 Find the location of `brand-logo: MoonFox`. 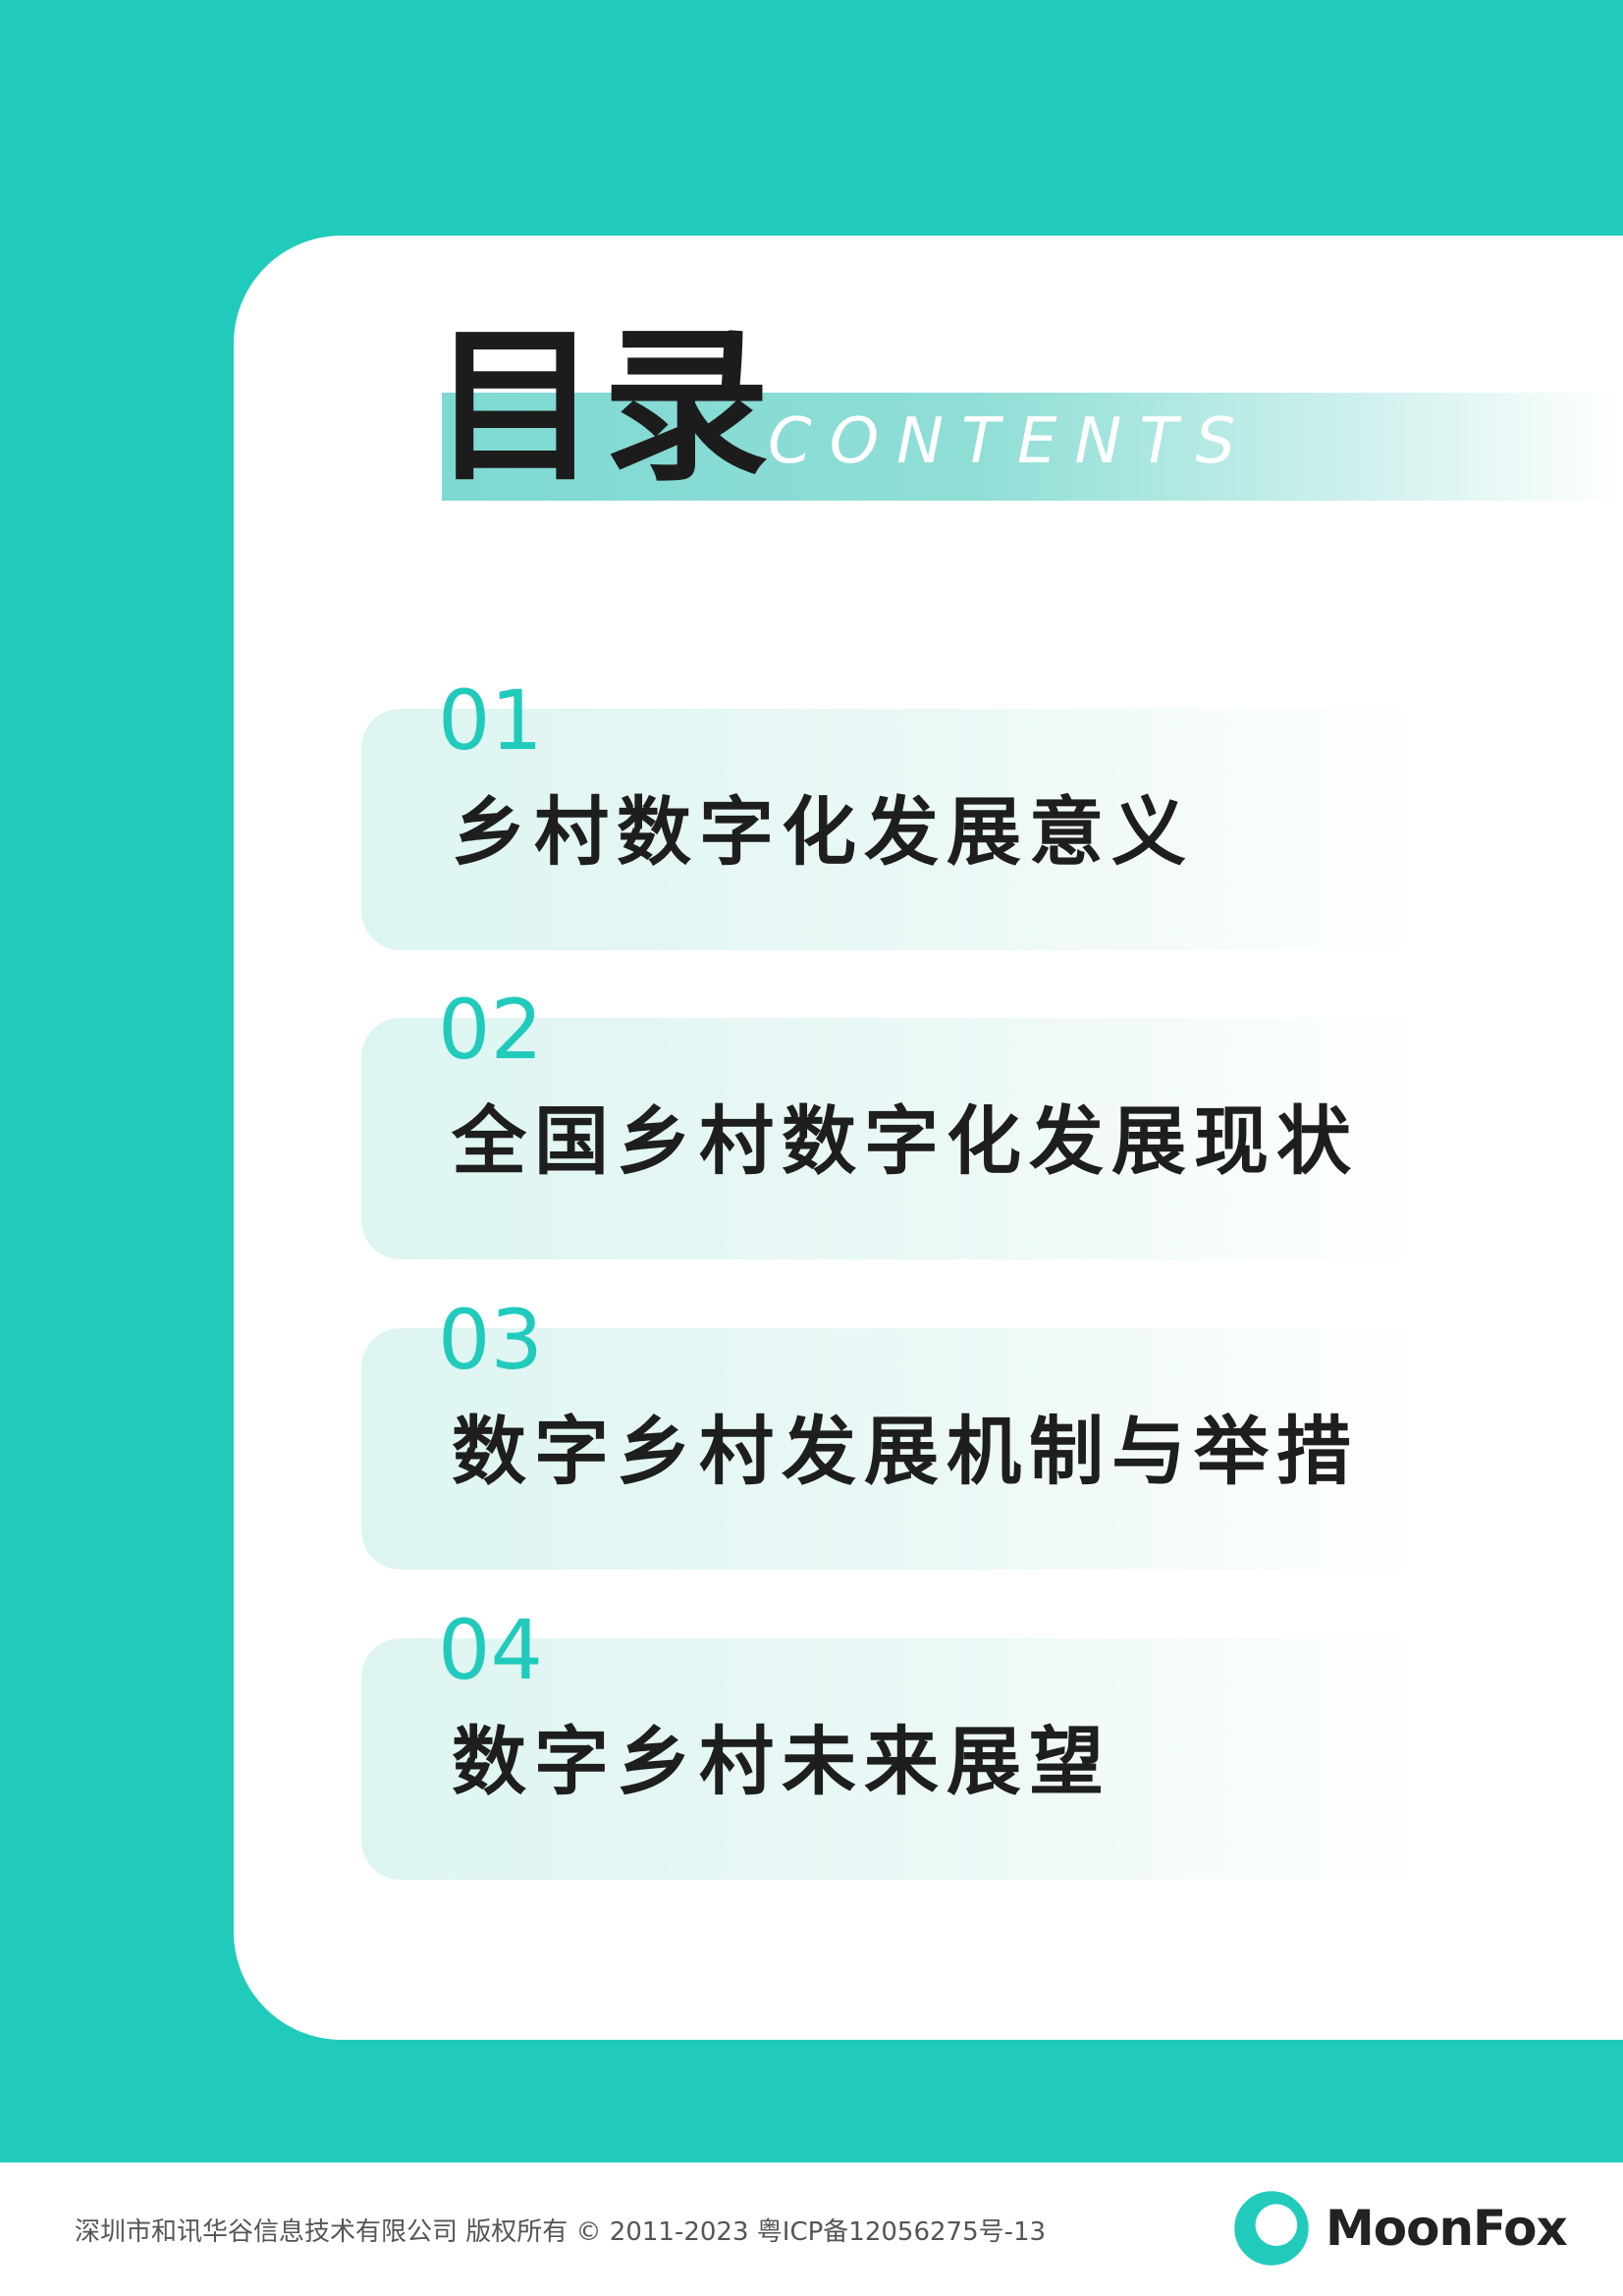

brand-logo: MoonFox is located at coordinates (1400, 2228).